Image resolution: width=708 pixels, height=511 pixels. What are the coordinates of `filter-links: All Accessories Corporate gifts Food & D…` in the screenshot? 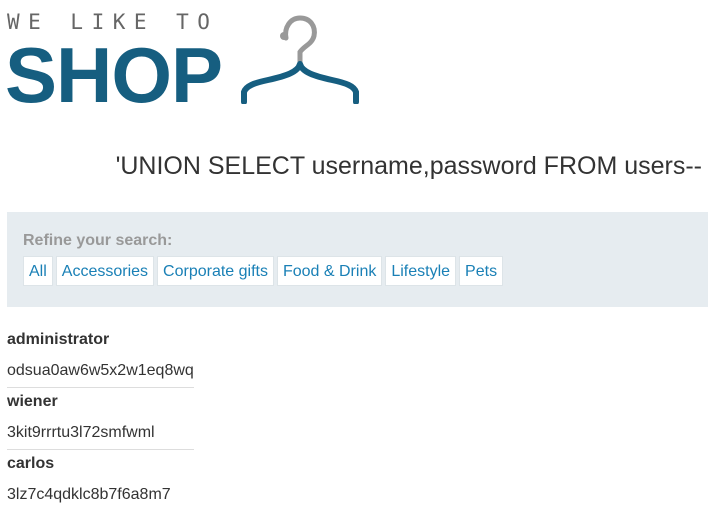 It's located at (263, 271).